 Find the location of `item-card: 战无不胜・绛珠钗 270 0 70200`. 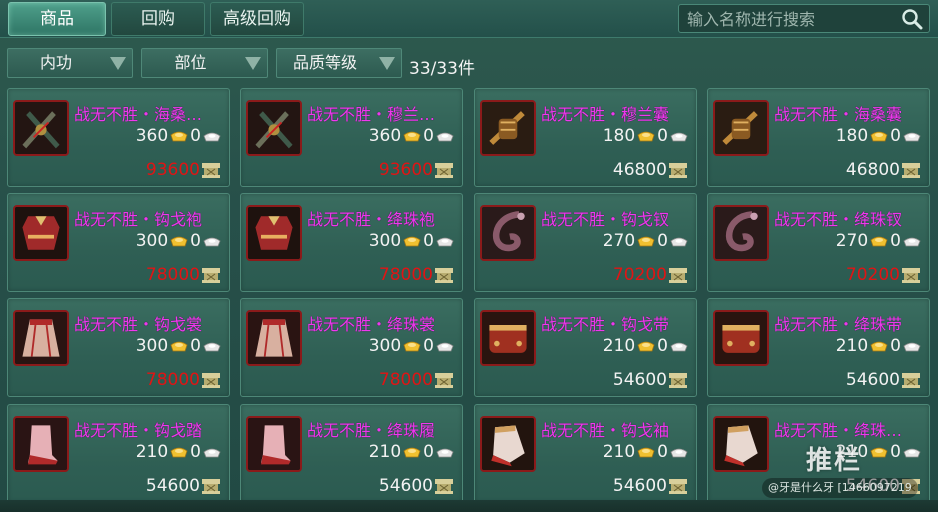

item-card: 战无不胜・绛珠钗 270 0 70200 is located at coordinates (818, 242).